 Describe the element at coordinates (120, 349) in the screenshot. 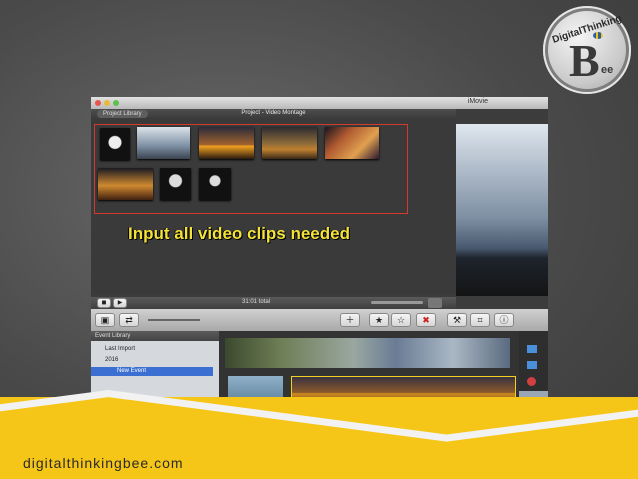

I see `event-item-last-import: Last Import` at that location.